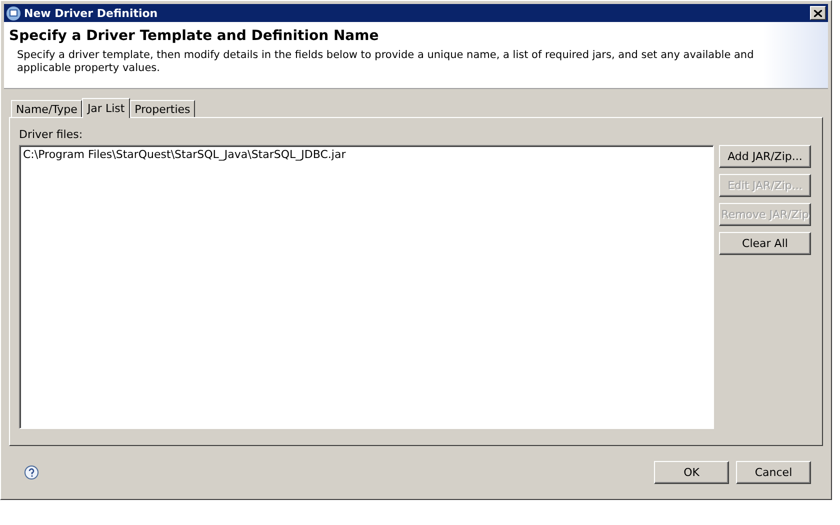 This screenshot has height=525, width=840. I want to click on dialog-button: Cancel, so click(773, 472).